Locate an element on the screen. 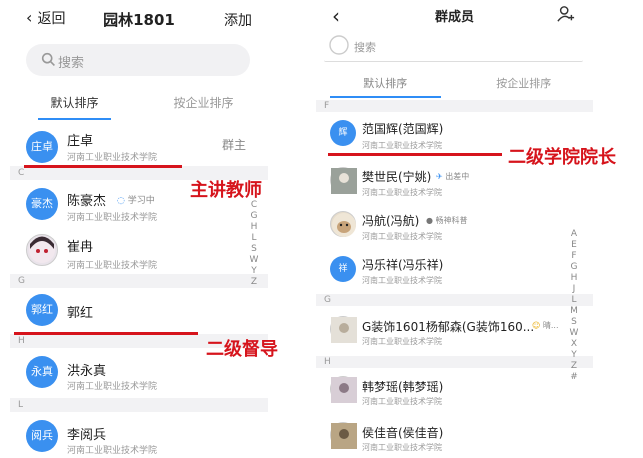 The height and width of the screenshot is (458, 643). avatar: 阅兵 is located at coordinates (42, 436).